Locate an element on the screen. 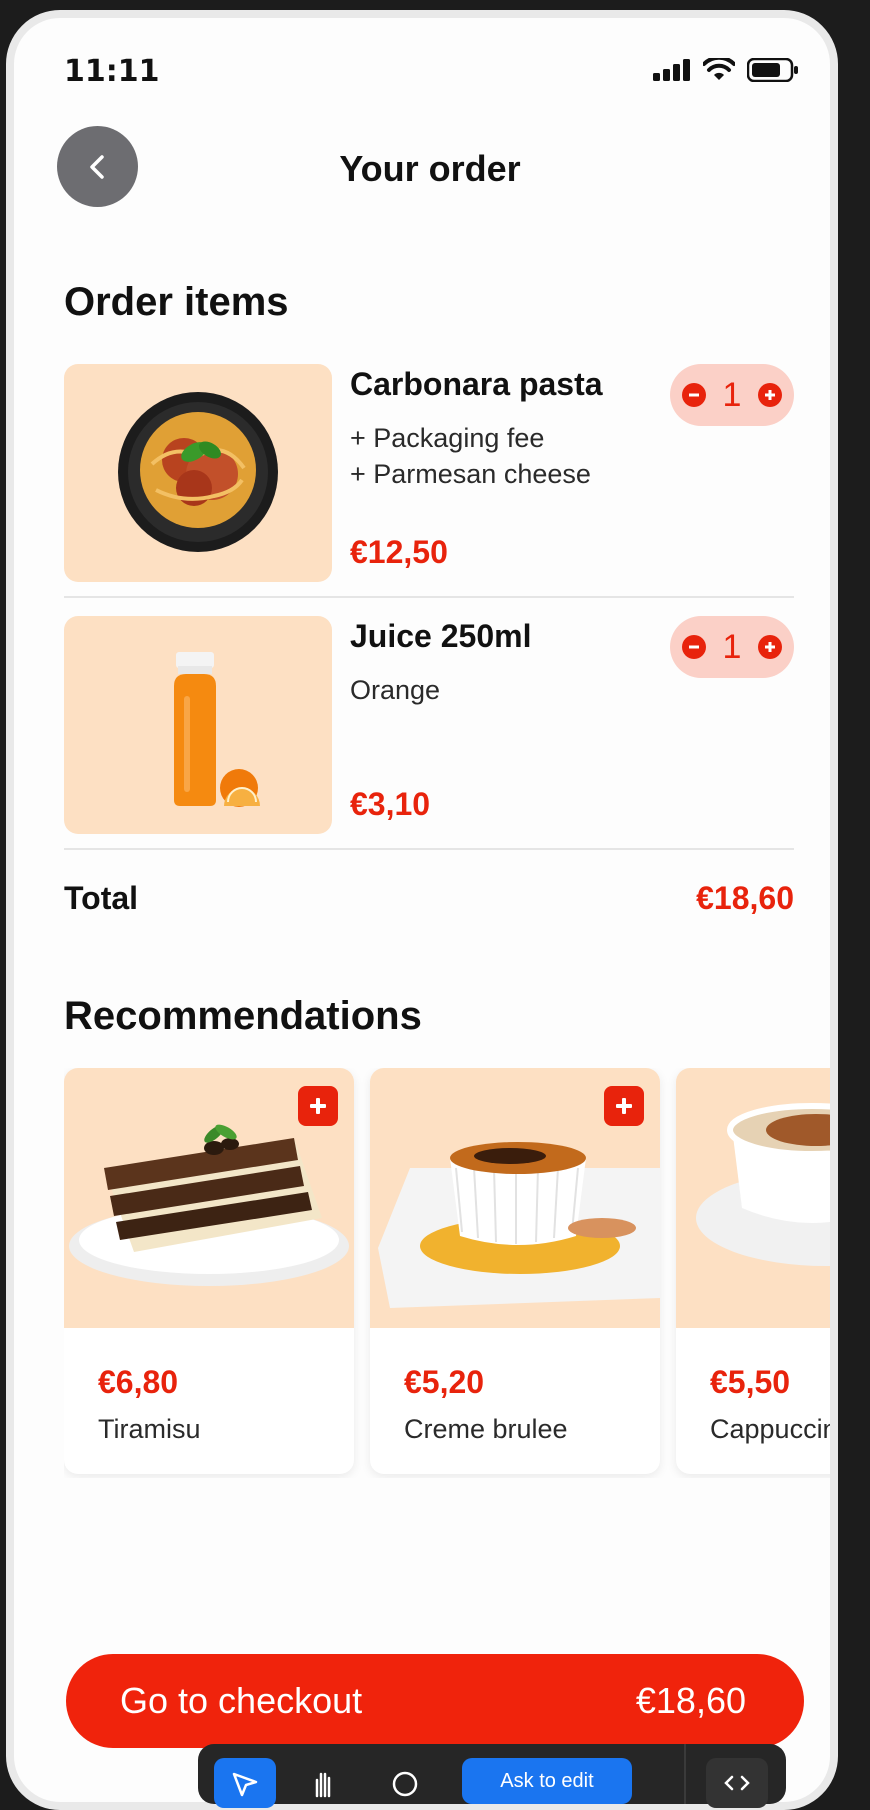 The height and width of the screenshot is (1810, 870). order-items-heading: Order items is located at coordinates (176, 302).